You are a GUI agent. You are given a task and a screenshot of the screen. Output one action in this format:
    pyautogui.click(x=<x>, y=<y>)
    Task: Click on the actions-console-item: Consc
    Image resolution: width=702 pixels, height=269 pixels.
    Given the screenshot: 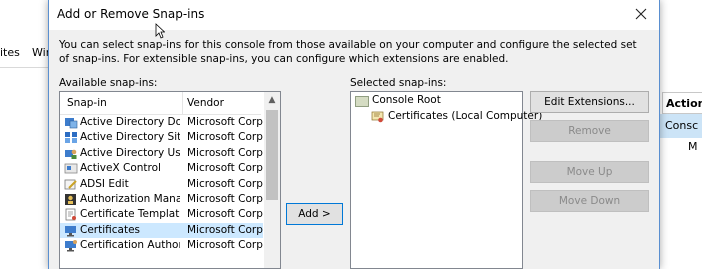 What is the action you would take?
    pyautogui.click(x=681, y=126)
    